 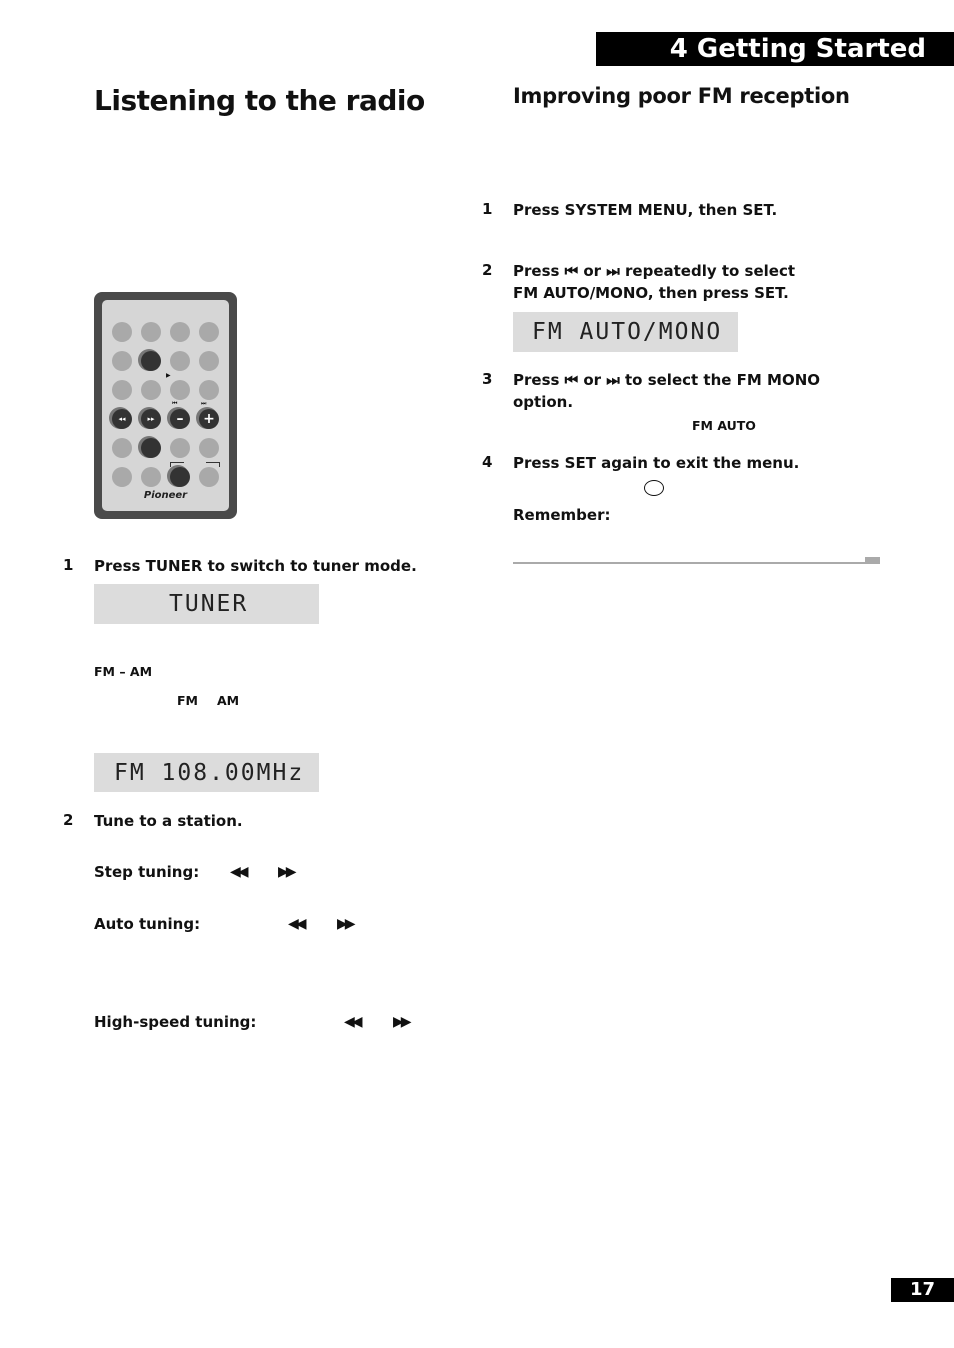 I want to click on band-toggle-label: FM – AM, so click(x=123, y=671).